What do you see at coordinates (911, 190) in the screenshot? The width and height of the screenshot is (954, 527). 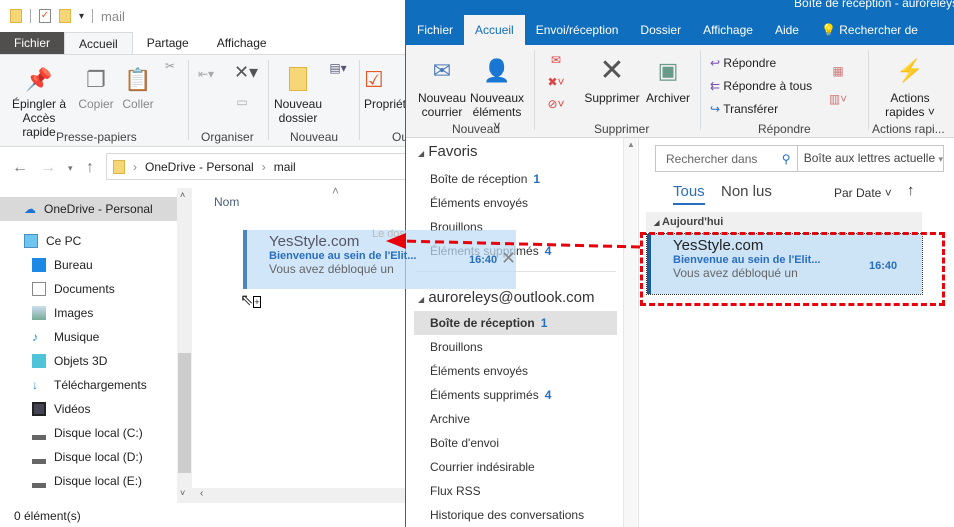 I see `sort-direction-icon: ↑` at bounding box center [911, 190].